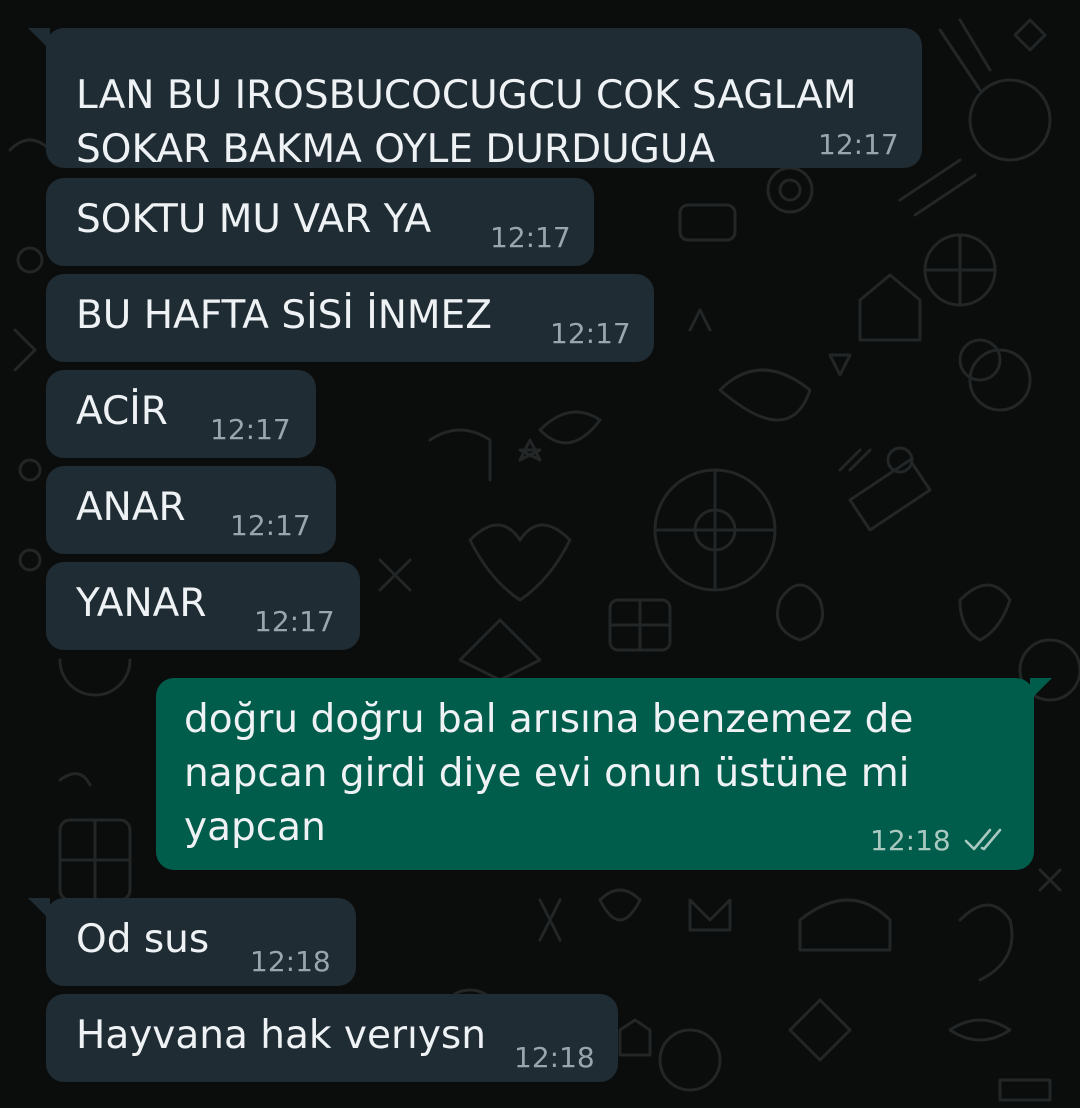  I want to click on message-text: ACİR, so click(122, 411).